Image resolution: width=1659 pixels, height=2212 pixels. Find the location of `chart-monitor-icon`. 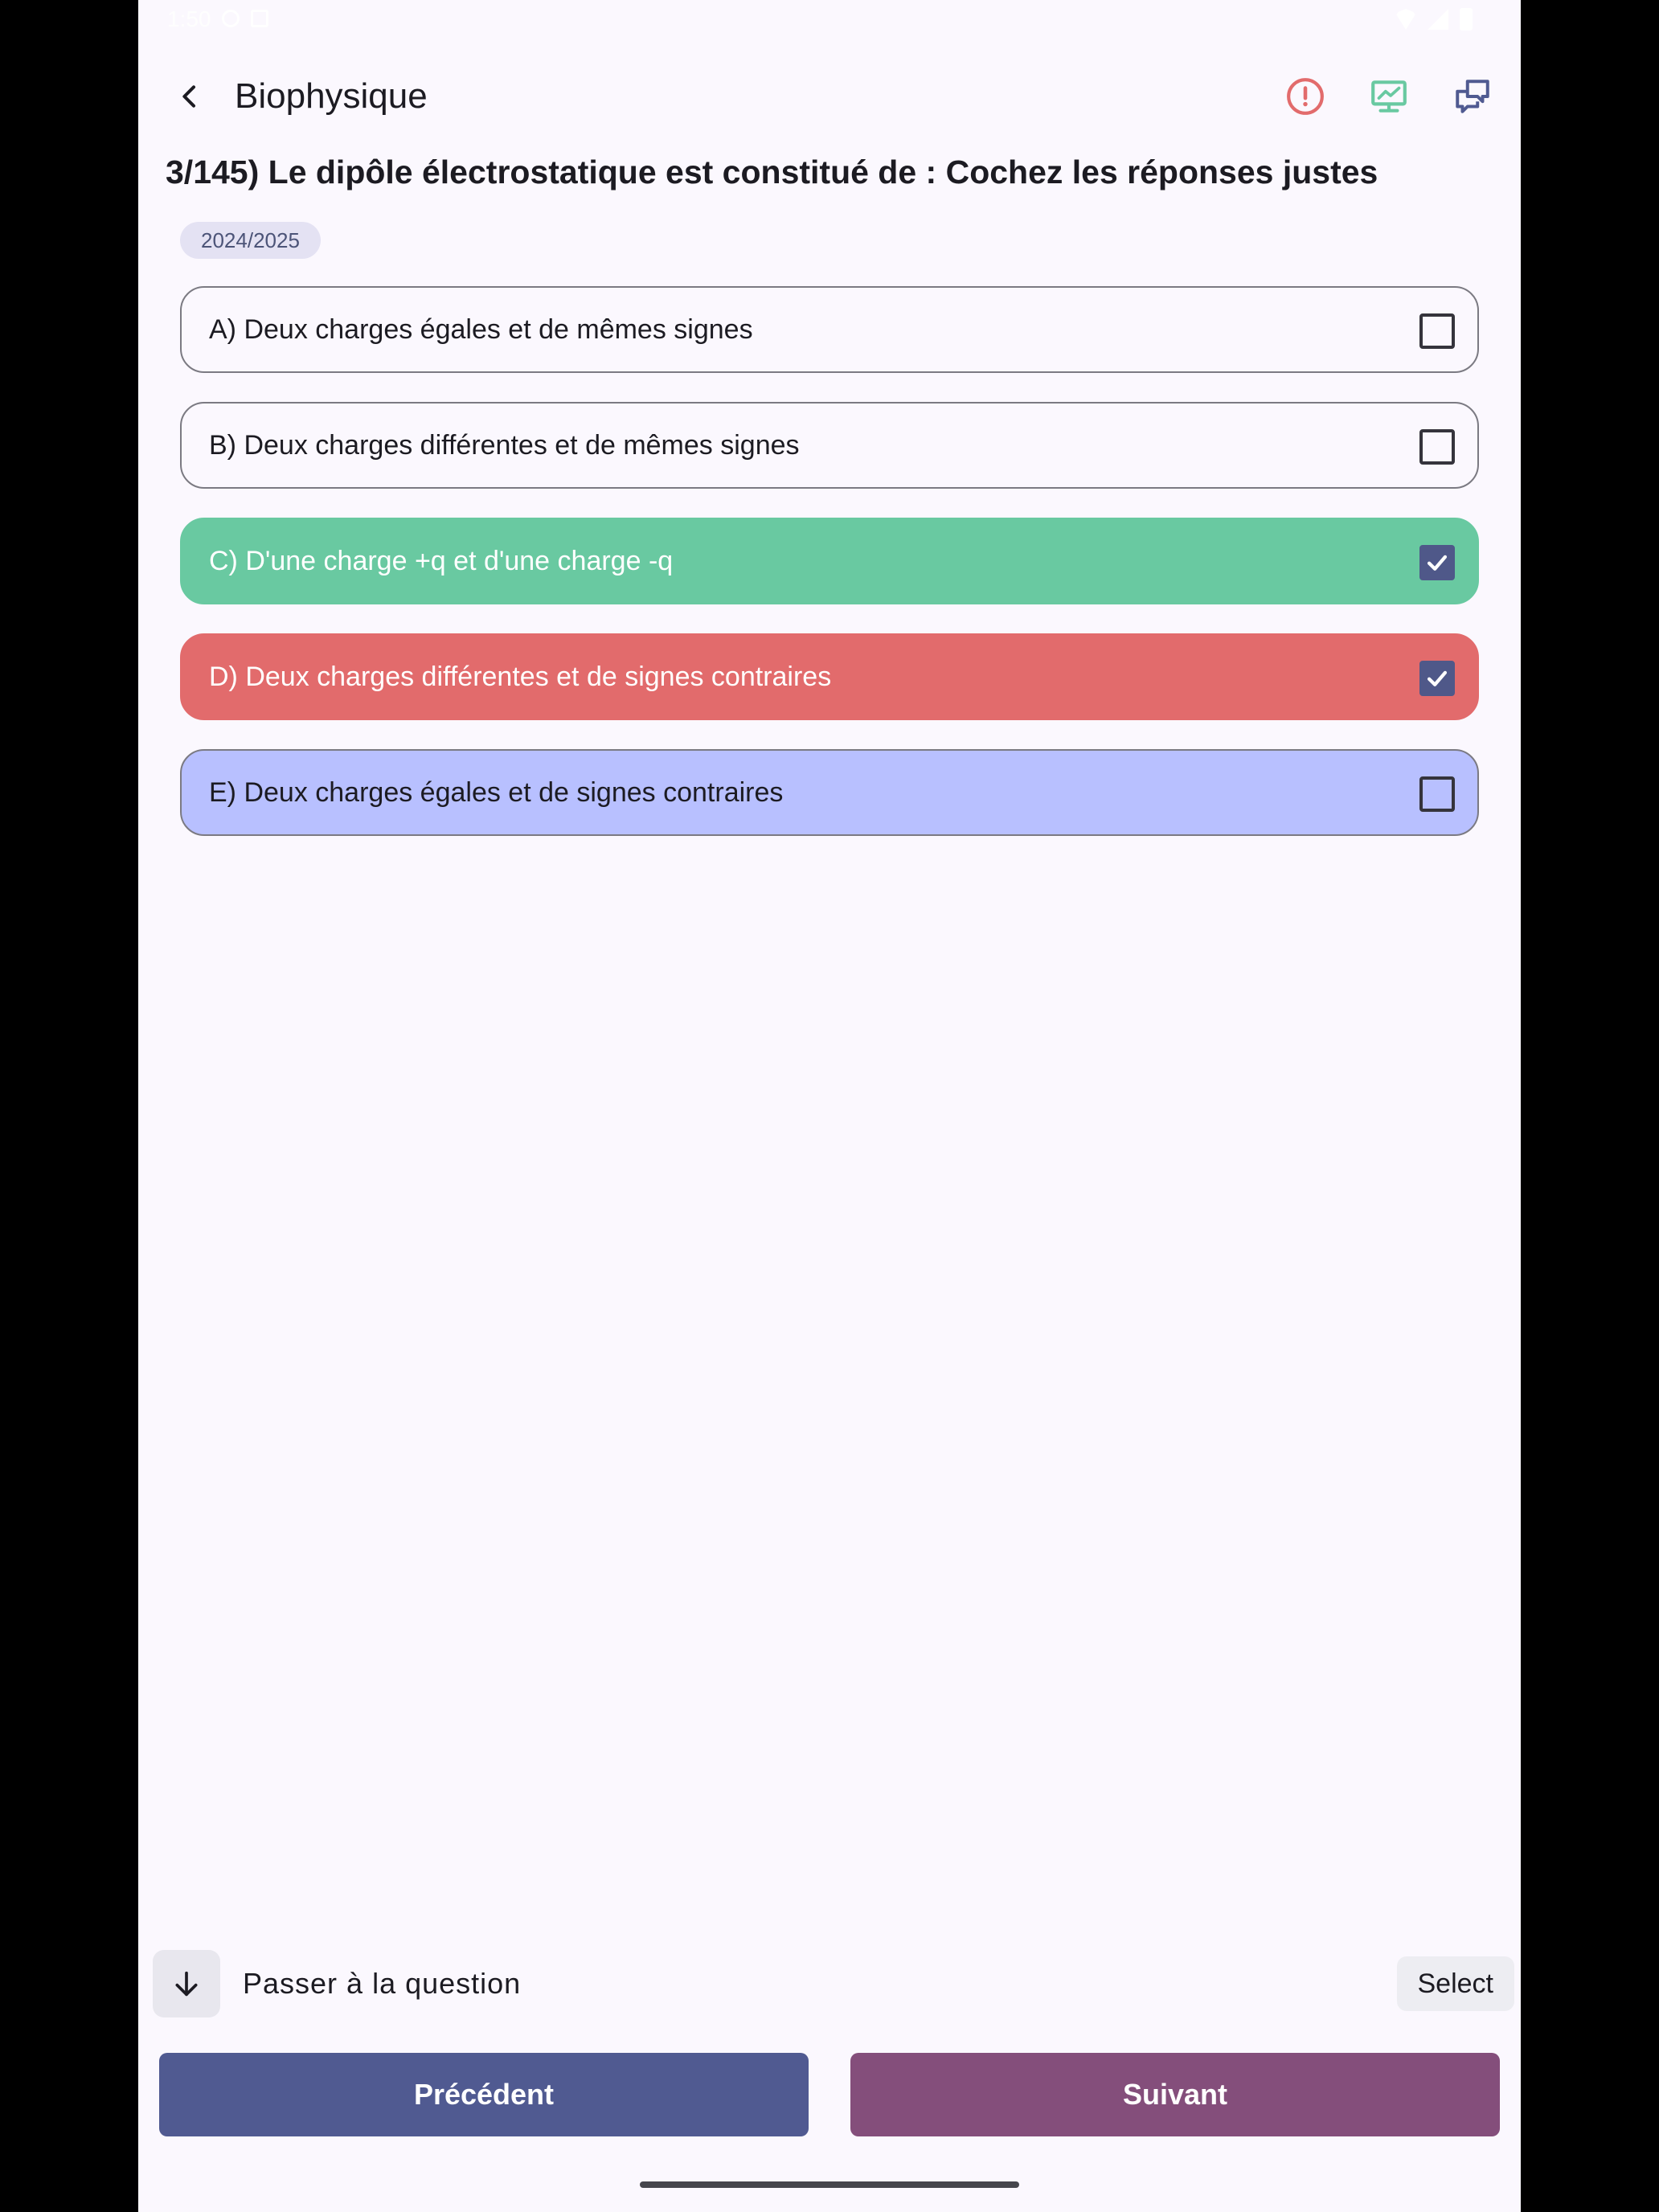

chart-monitor-icon is located at coordinates (1389, 96).